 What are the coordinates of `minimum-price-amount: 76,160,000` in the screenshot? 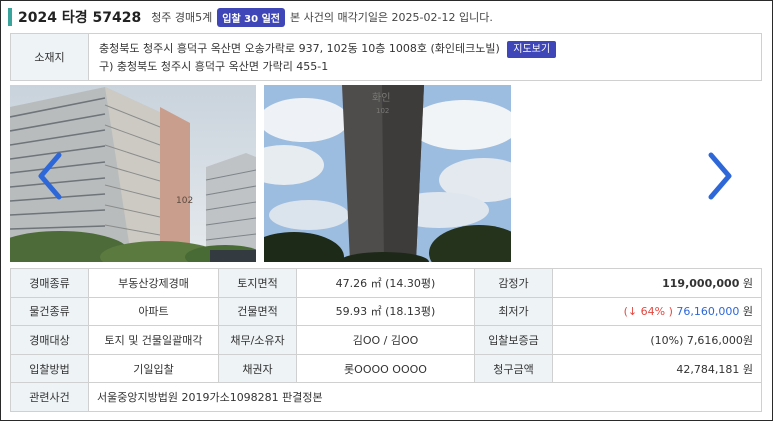 It's located at (708, 312).